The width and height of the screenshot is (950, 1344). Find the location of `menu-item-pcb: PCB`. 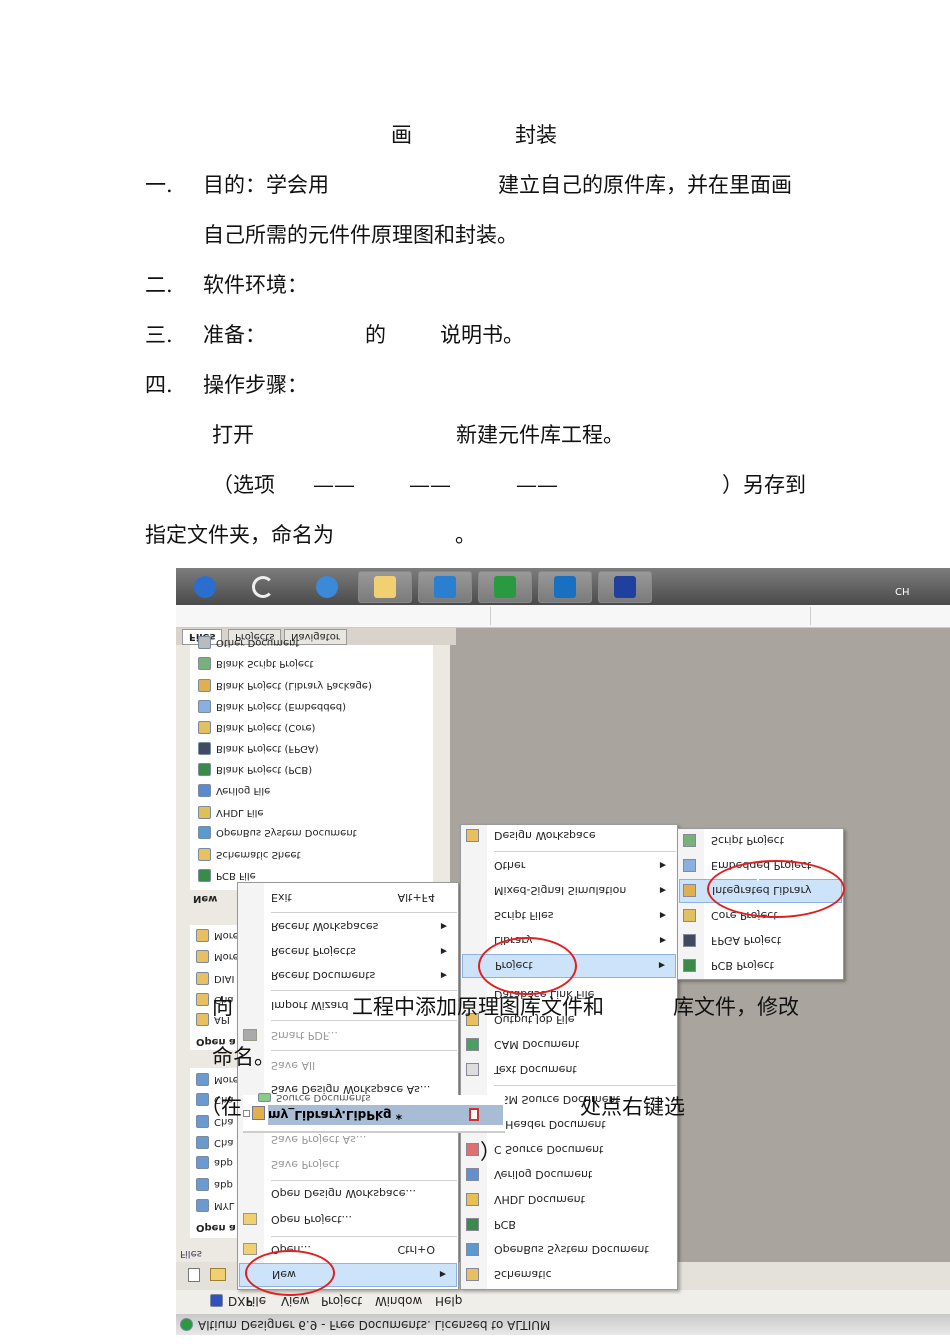

menu-item-pcb: PCB is located at coordinates (569, 1225).